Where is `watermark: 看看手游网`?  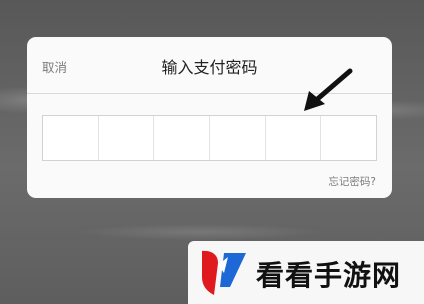
watermark: 看看手游网 is located at coordinates (306, 272).